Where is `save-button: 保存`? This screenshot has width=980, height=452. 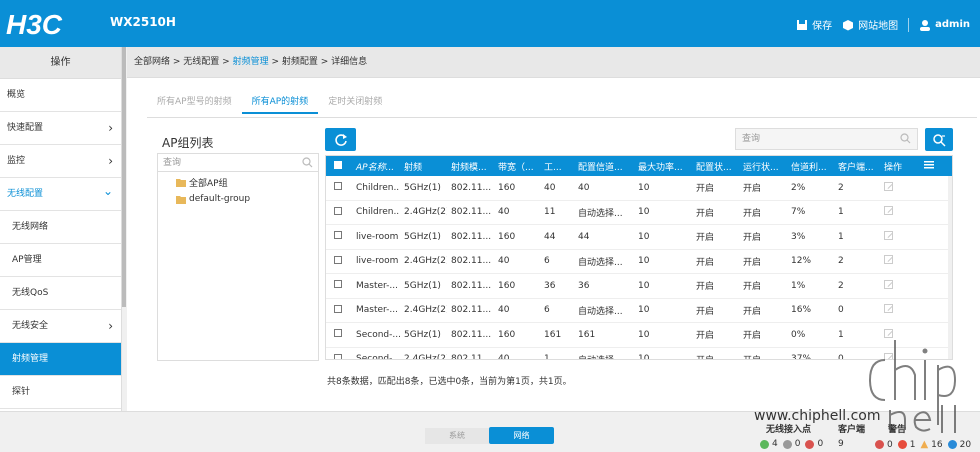
save-button: 保存 is located at coordinates (814, 24).